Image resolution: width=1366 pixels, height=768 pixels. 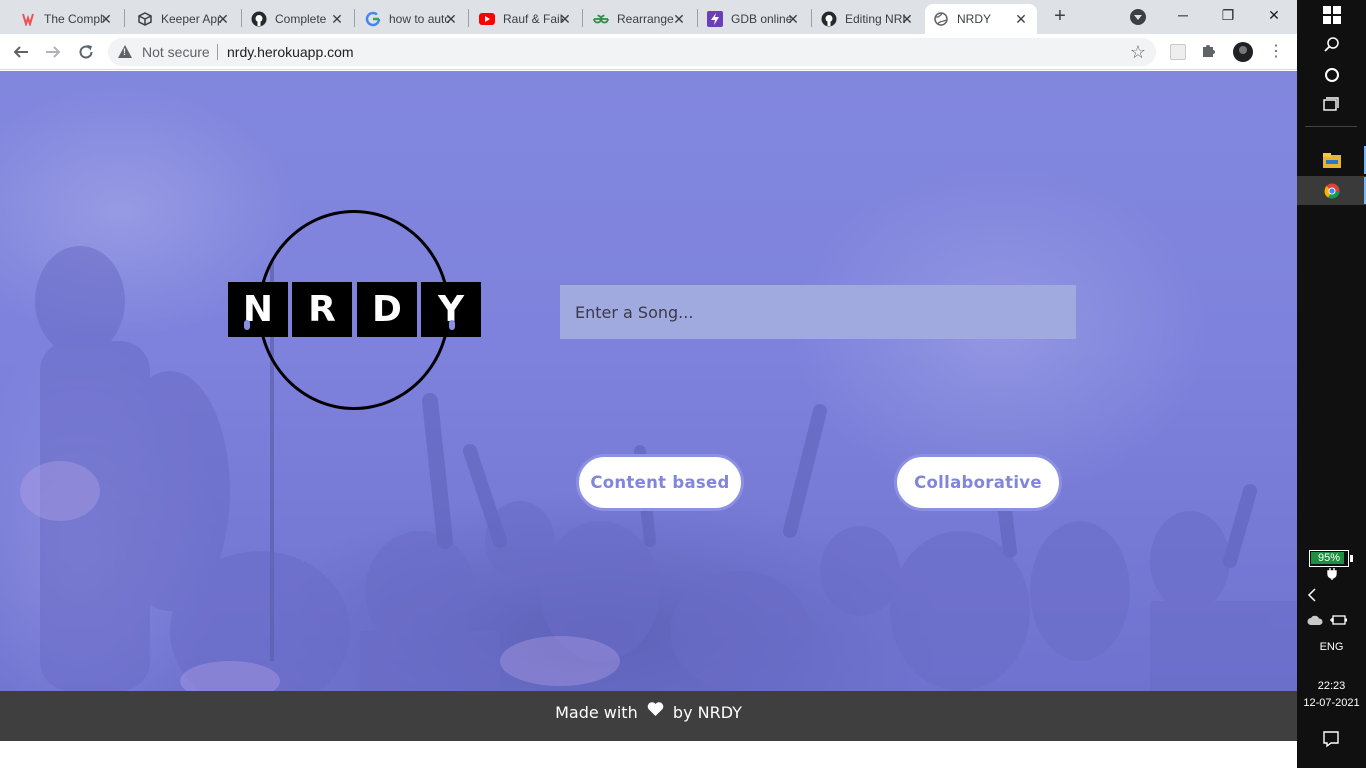 I want to click on tab-geeksforgeeks: Rearrange ✕, so click(x=640, y=19).